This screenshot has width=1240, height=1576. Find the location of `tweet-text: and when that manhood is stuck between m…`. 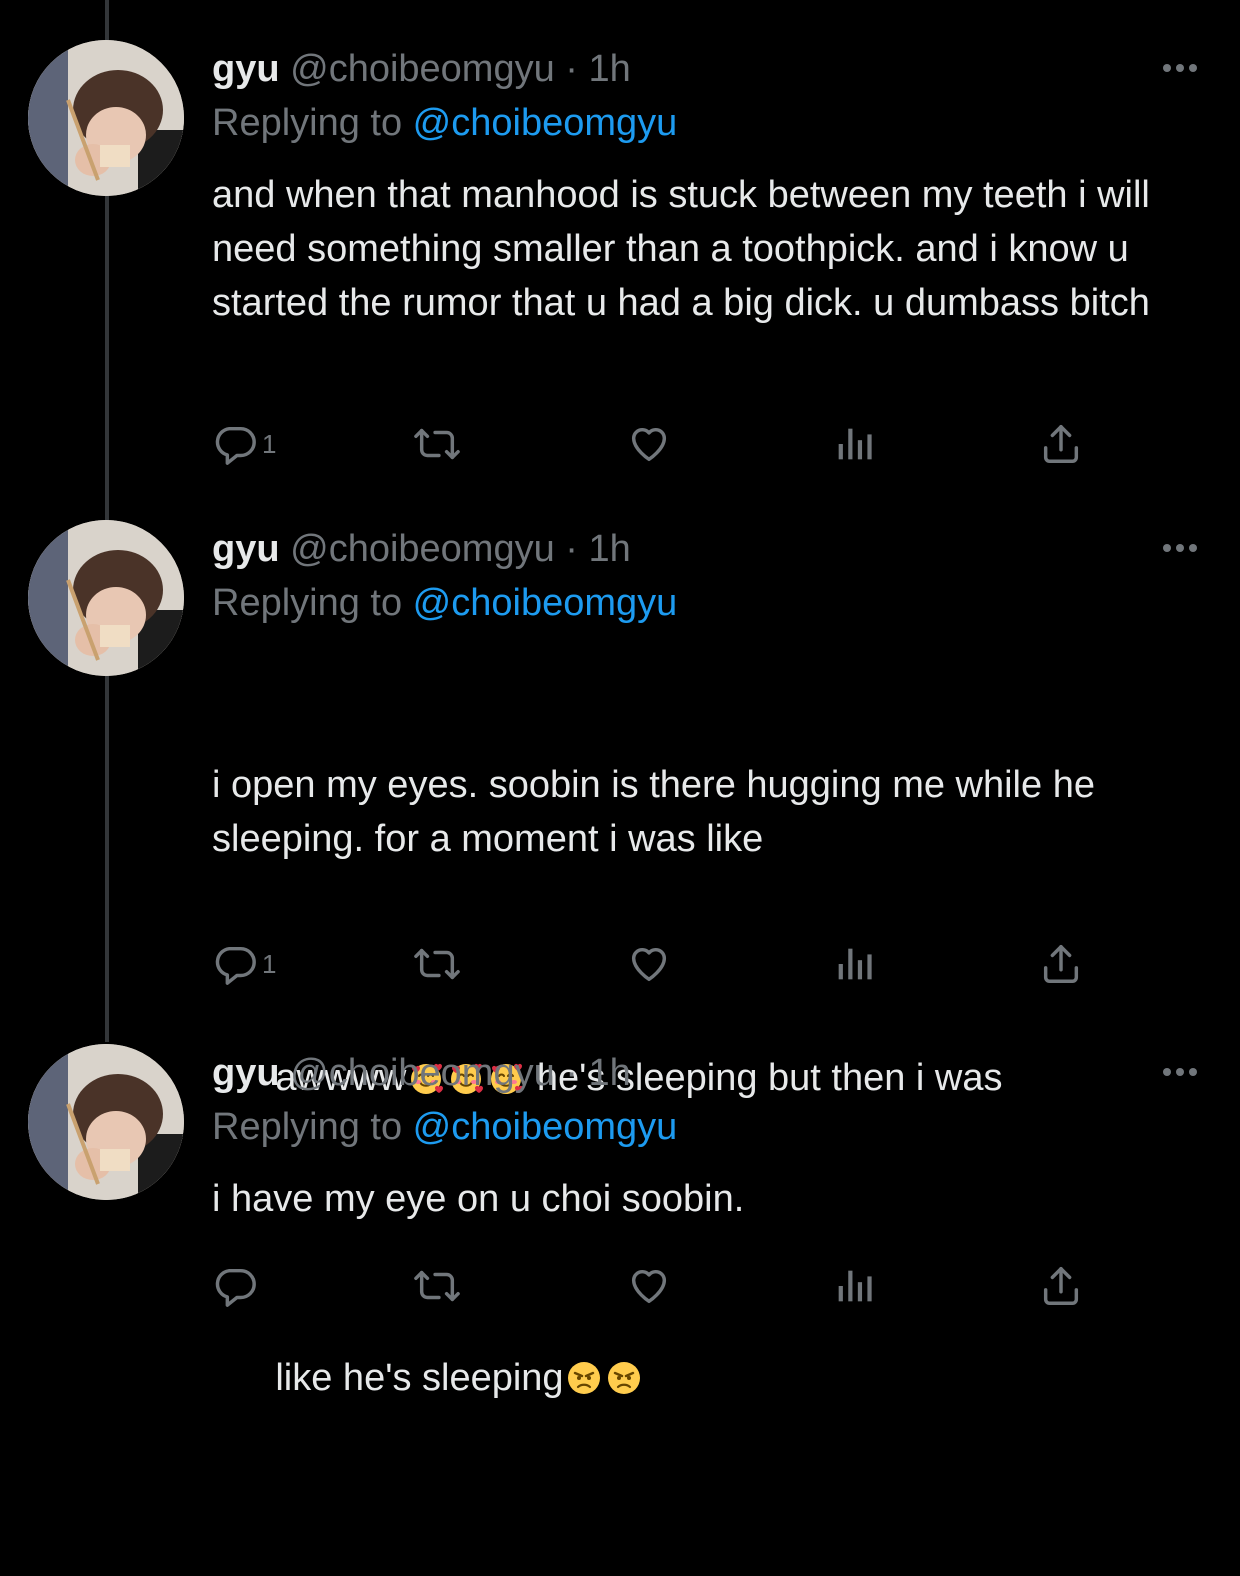

tweet-text: and when that manhood is stuck between m… is located at coordinates (686, 249).